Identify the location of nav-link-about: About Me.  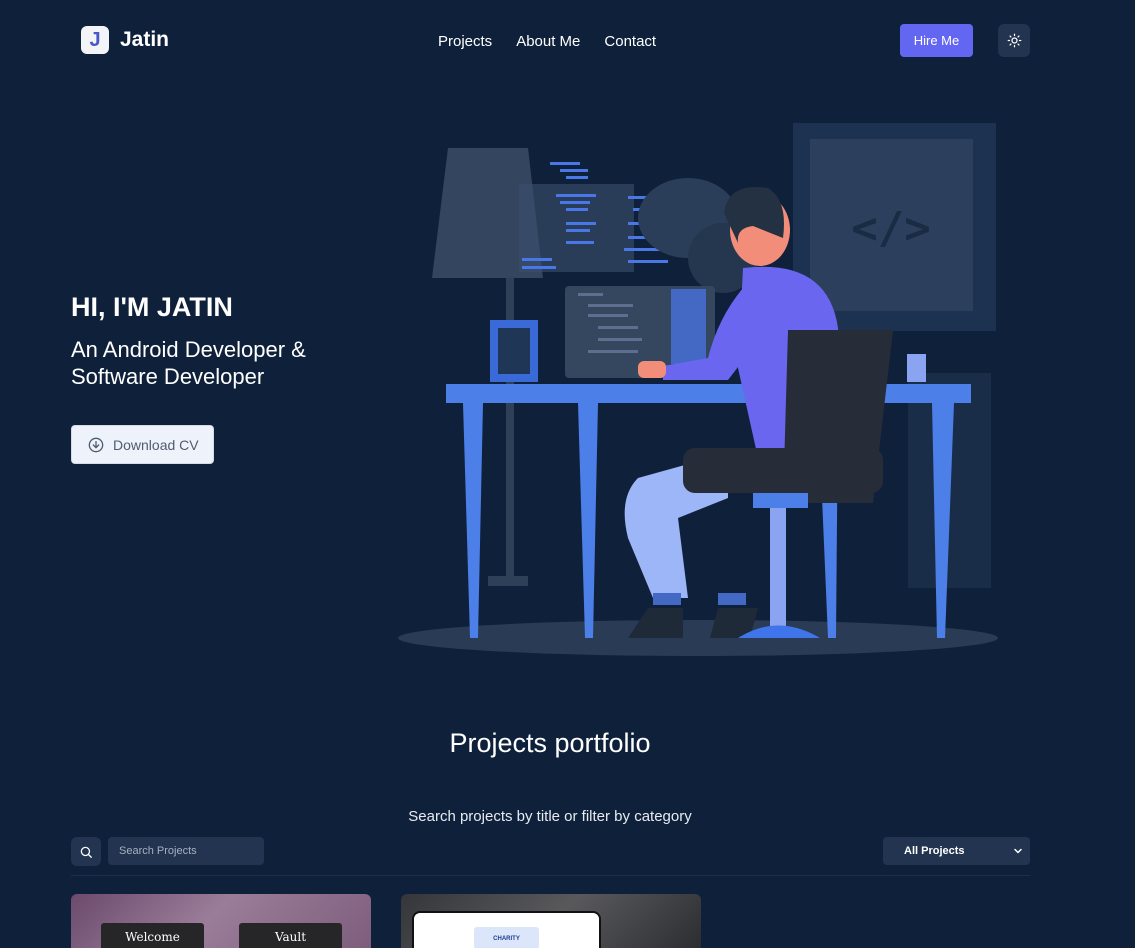
(548, 41).